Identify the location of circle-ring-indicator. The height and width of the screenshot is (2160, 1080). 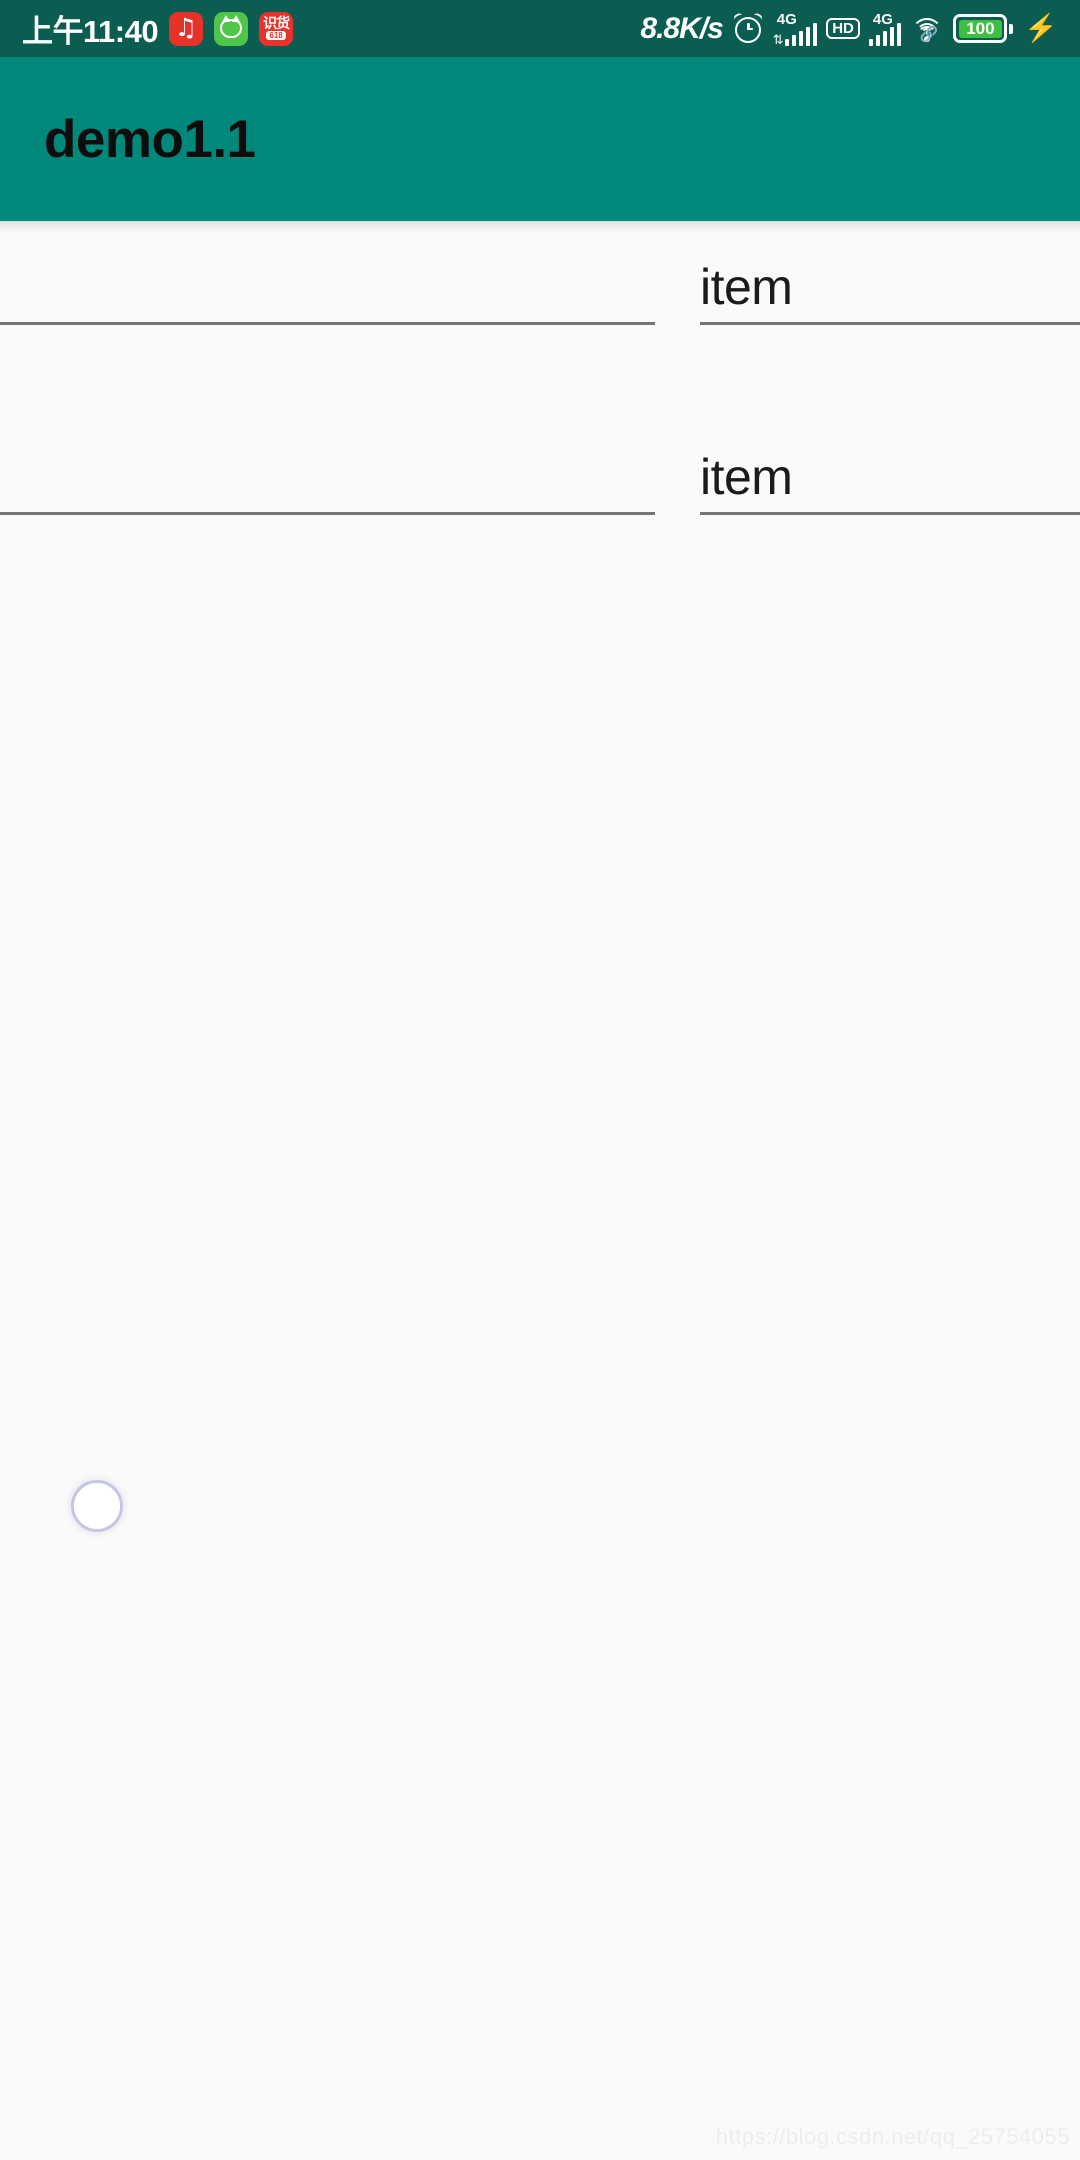
(97, 1506).